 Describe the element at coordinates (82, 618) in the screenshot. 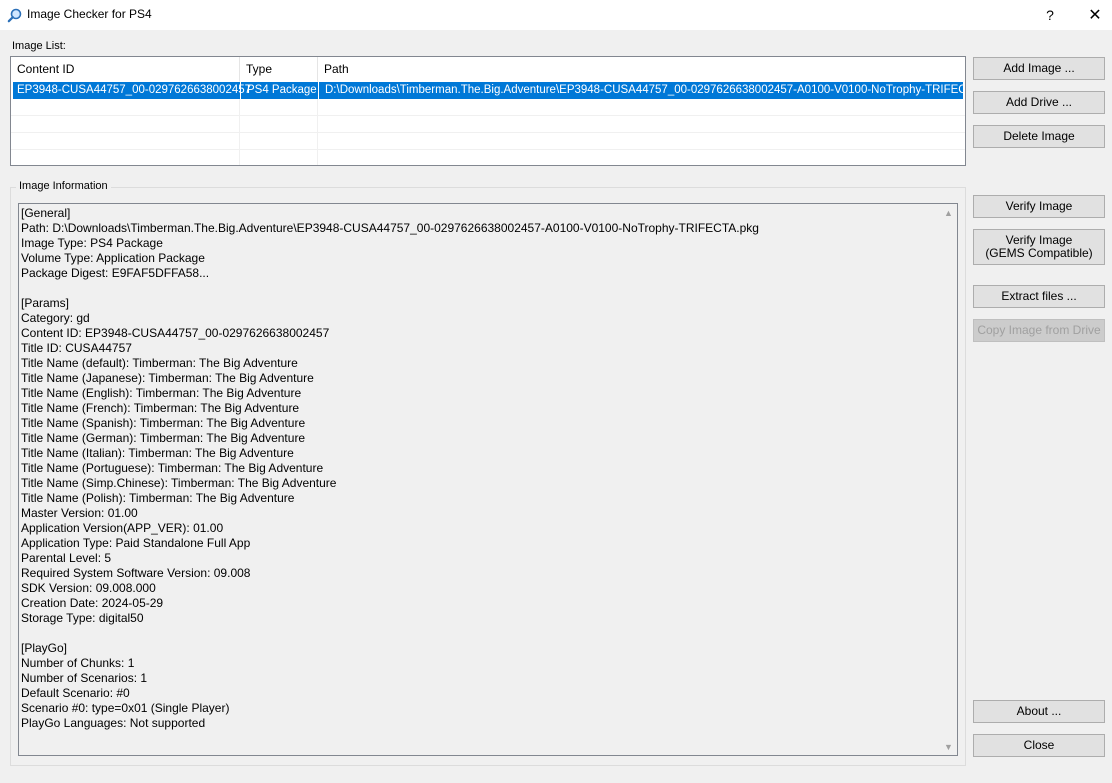

I see `info-line: Storage Type: digital50` at that location.